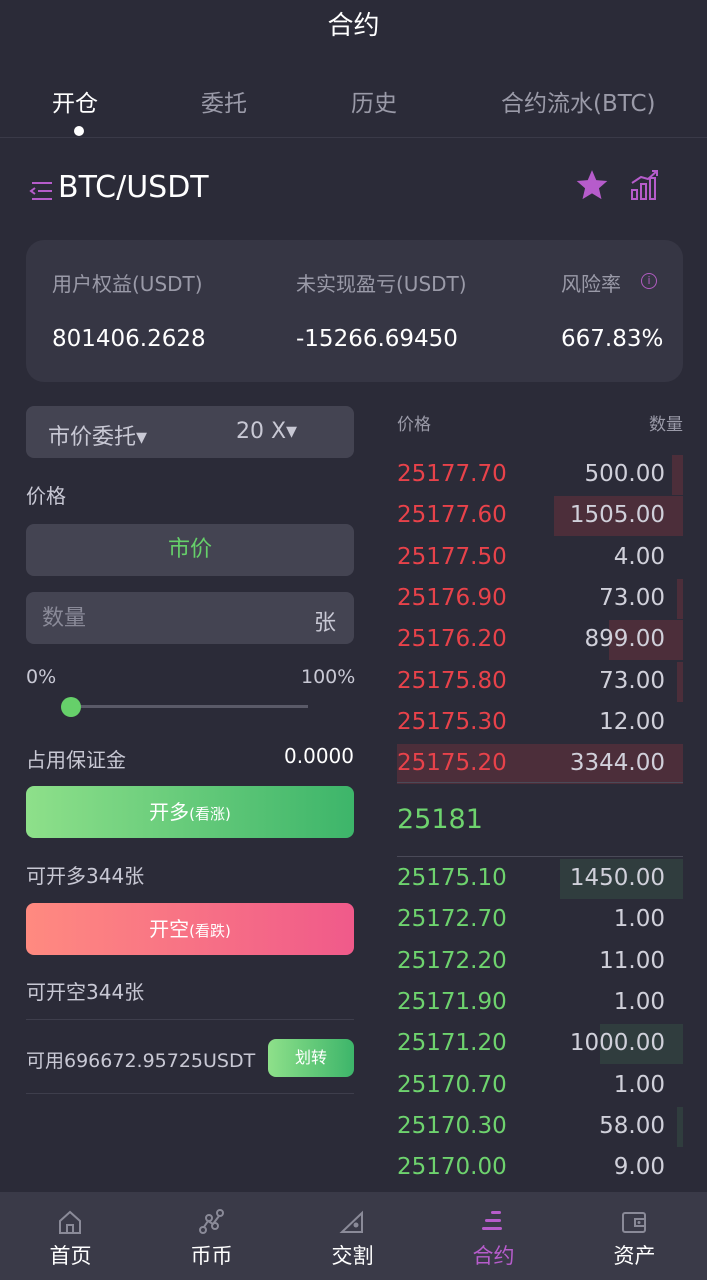  What do you see at coordinates (540, 598) in the screenshot?
I see `ask-row: 25176.90 73.00` at bounding box center [540, 598].